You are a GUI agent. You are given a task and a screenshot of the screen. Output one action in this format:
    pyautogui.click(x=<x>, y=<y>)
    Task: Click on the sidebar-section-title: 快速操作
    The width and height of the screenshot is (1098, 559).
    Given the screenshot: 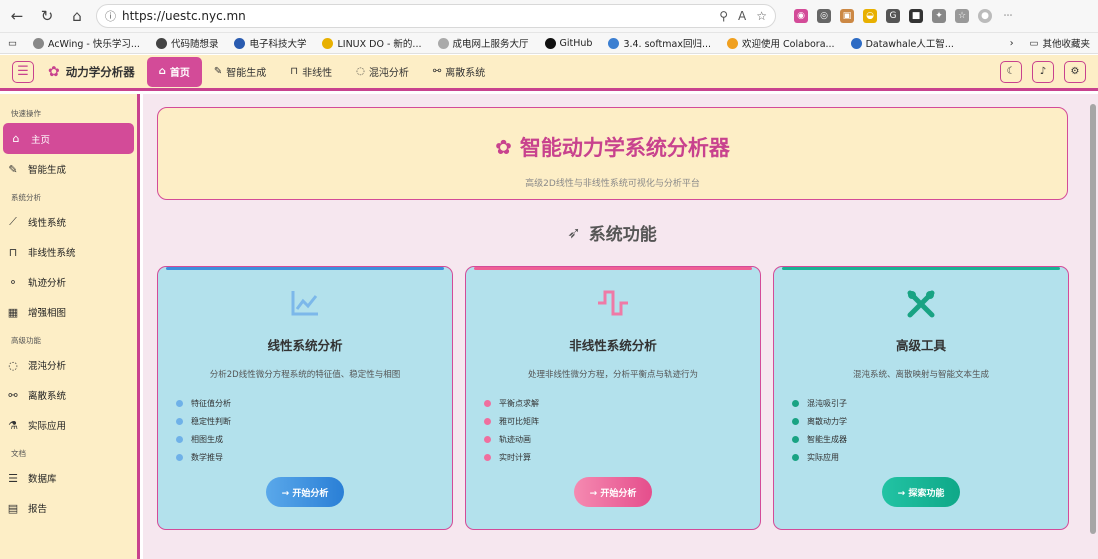 What is the action you would take?
    pyautogui.click(x=26, y=113)
    